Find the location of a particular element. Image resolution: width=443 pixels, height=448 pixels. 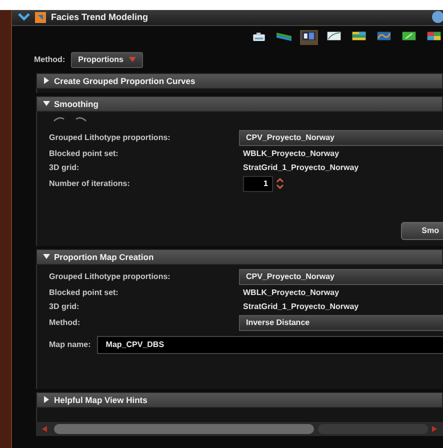

section-header: Smoothing is located at coordinates (239, 104).